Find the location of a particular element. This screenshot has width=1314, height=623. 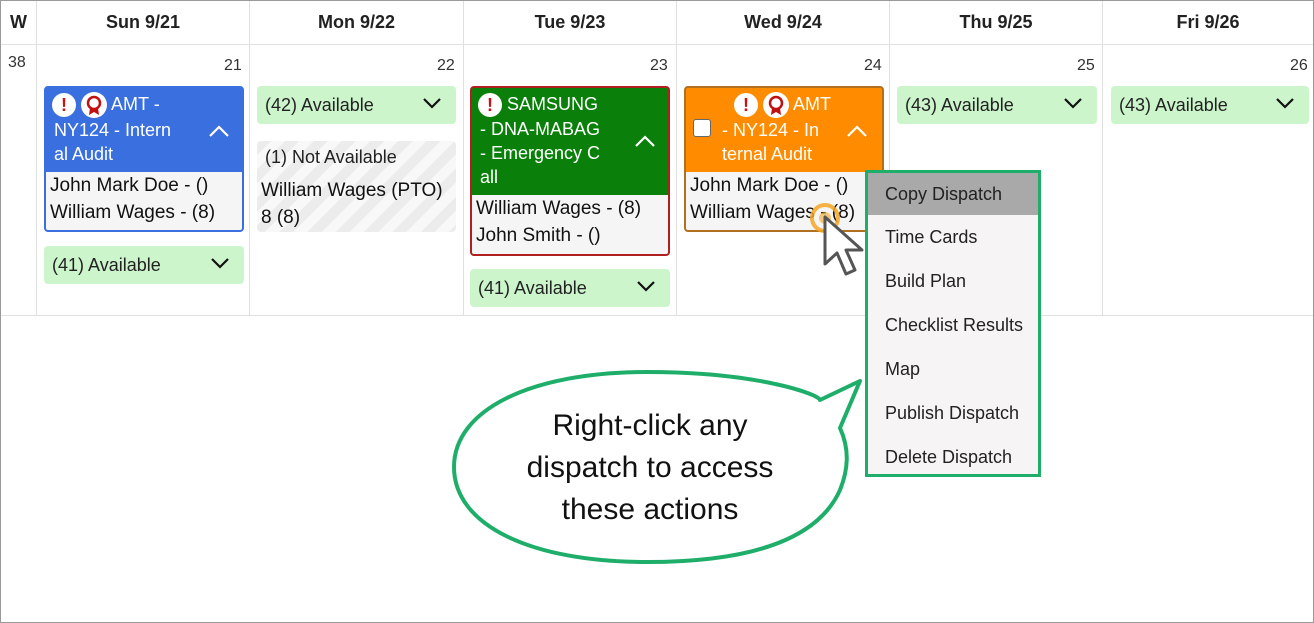

menu-item-checklist-results: Checklist Results is located at coordinates (953, 325).